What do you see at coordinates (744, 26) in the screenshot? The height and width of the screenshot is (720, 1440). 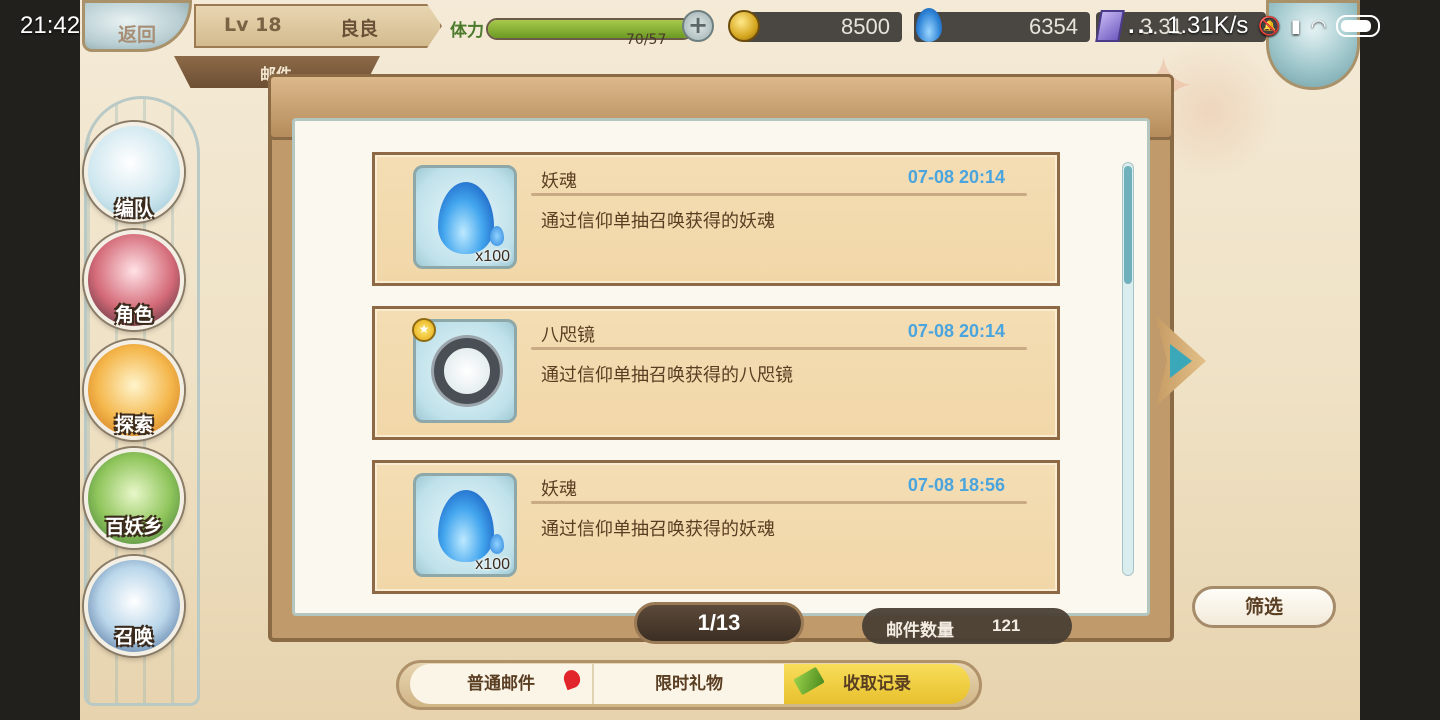 I see `coin-icon` at bounding box center [744, 26].